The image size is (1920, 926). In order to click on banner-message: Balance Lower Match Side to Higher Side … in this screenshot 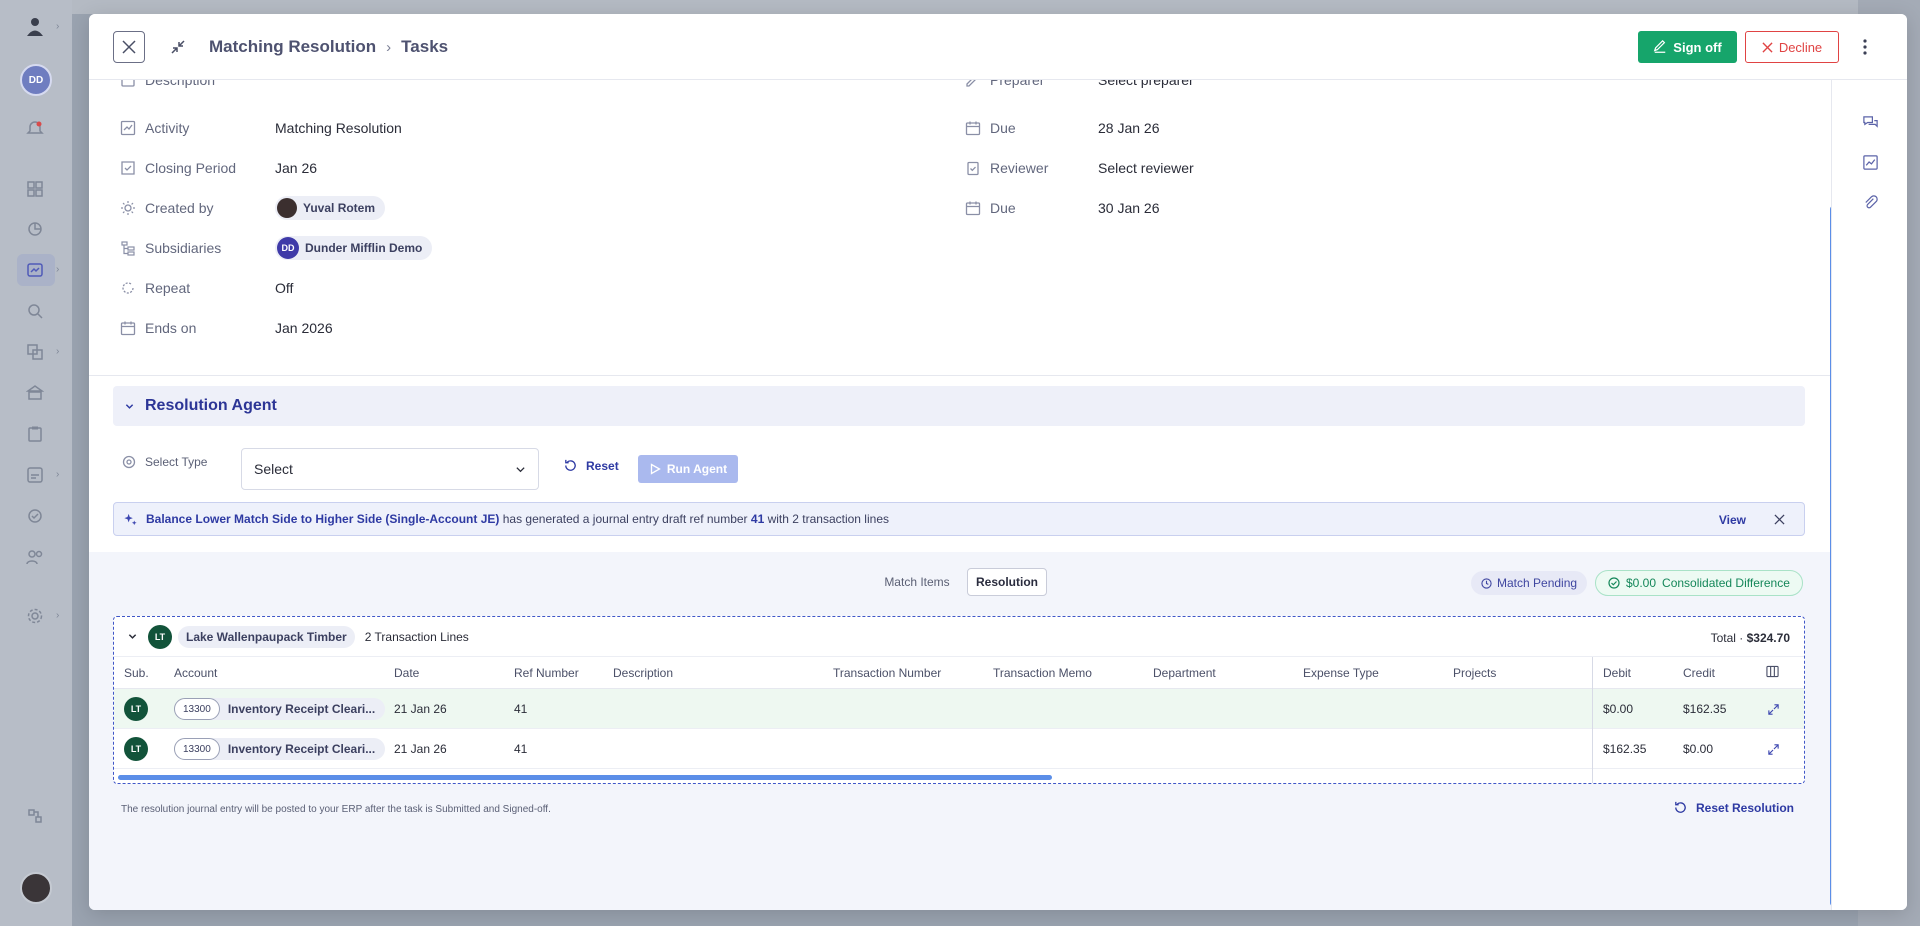, I will do `click(517, 519)`.